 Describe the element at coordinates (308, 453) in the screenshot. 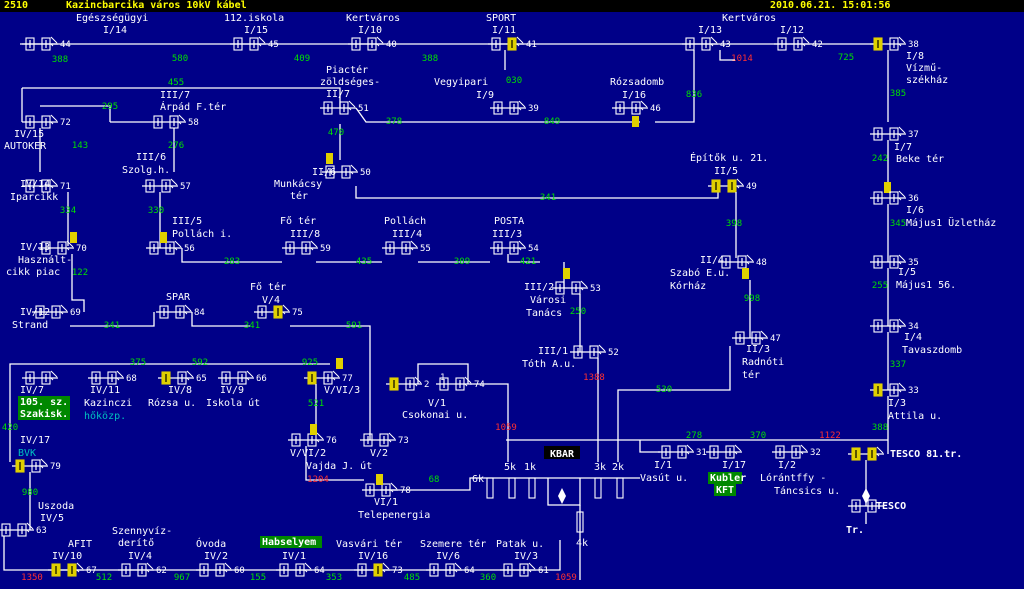

I see `station-code: V/VI/2` at that location.